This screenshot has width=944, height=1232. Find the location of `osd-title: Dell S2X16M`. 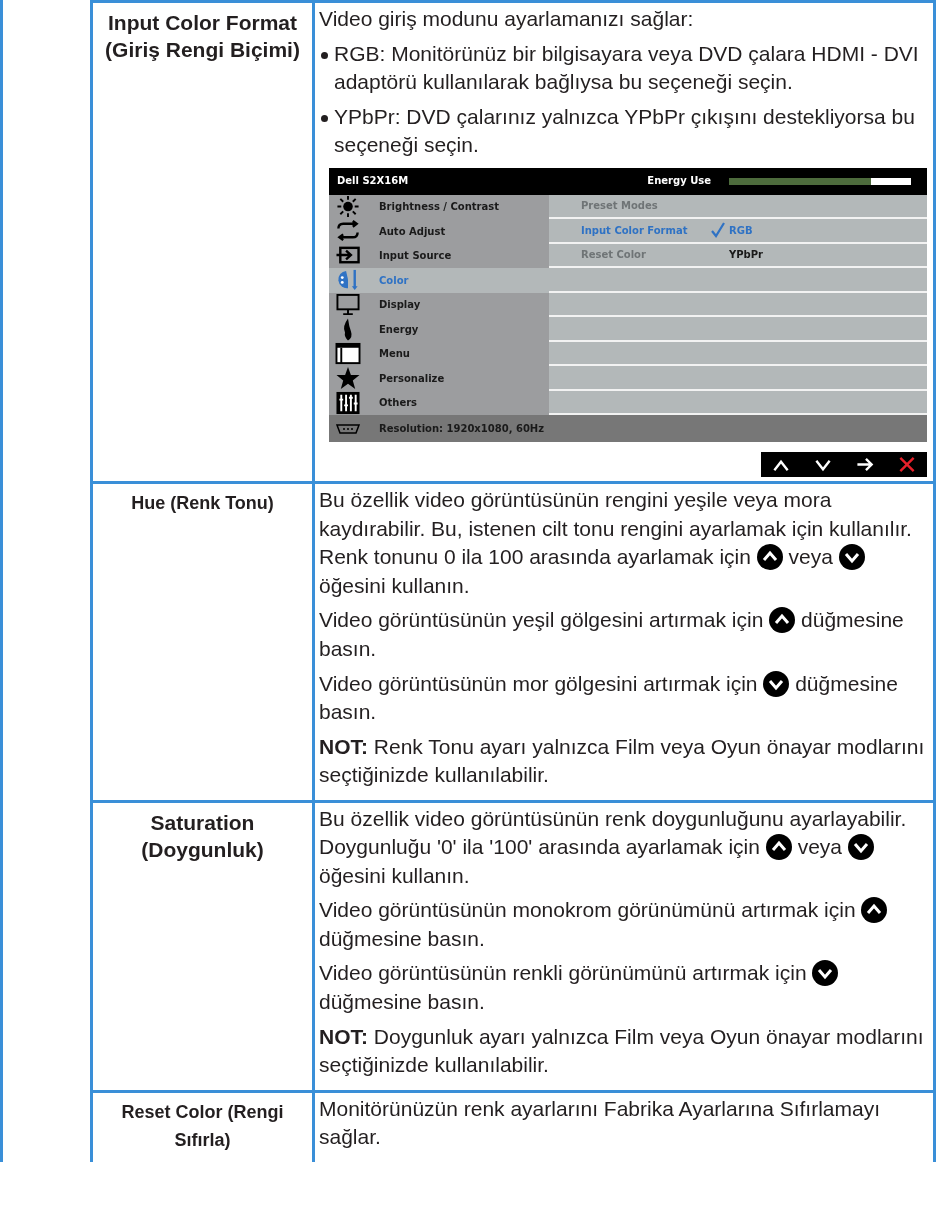

osd-title: Dell S2X16M is located at coordinates (373, 181).